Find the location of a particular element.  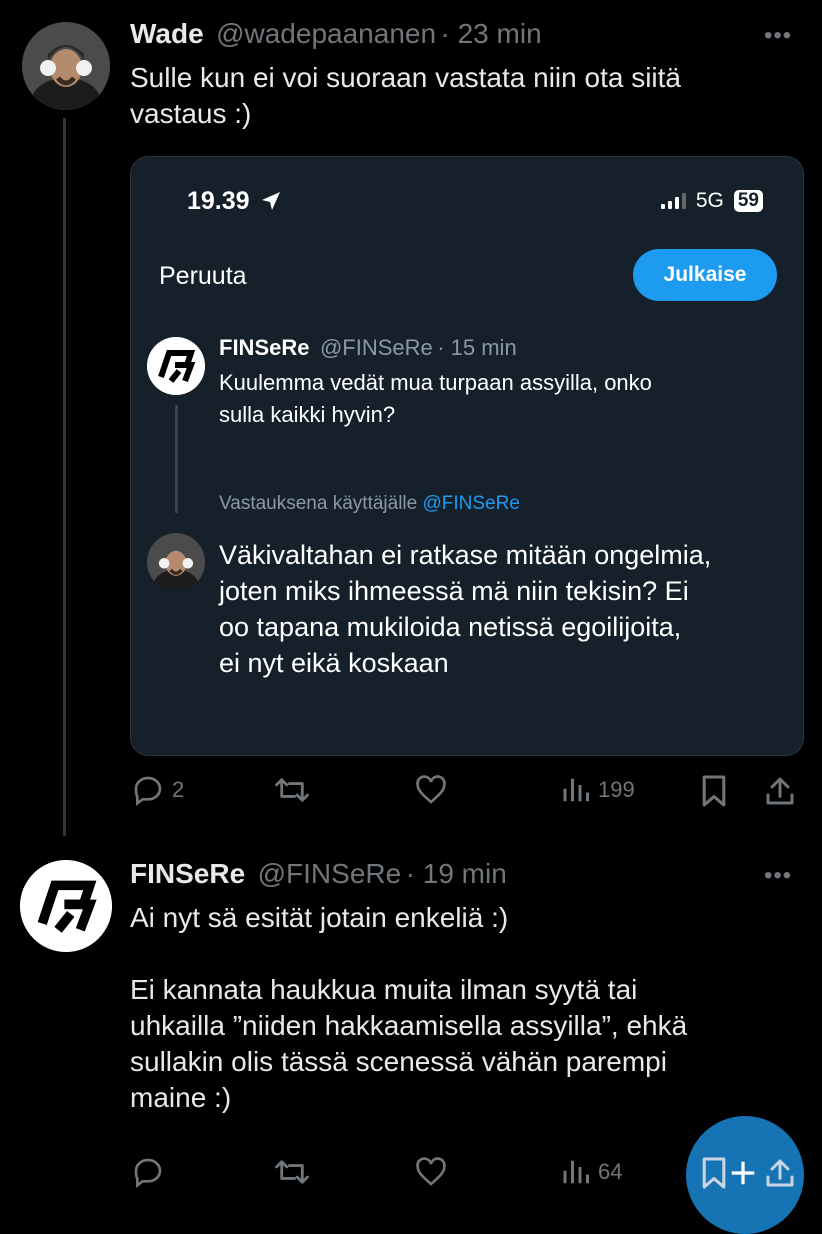

compose-plus-icon is located at coordinates (743, 1175).